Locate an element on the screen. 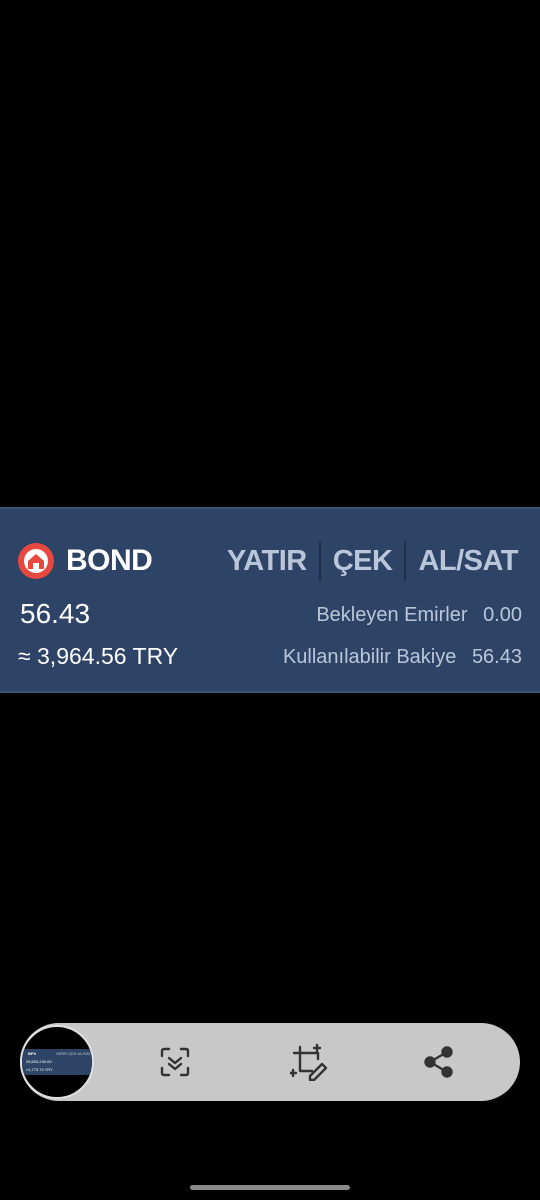  asset-balance: 56.43 is located at coordinates (55, 613).